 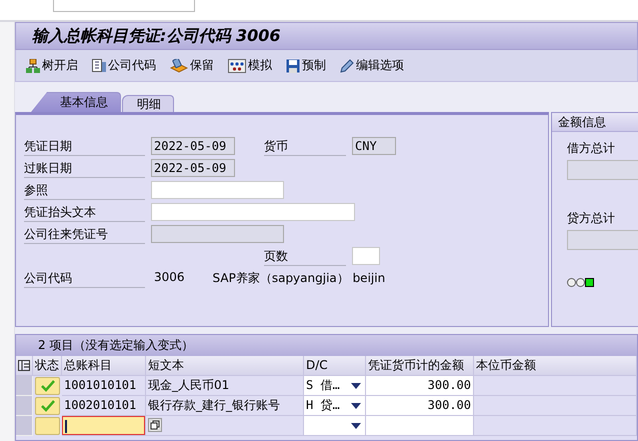 I want to click on column-header: 凭证货币计的金额, so click(x=420, y=366).